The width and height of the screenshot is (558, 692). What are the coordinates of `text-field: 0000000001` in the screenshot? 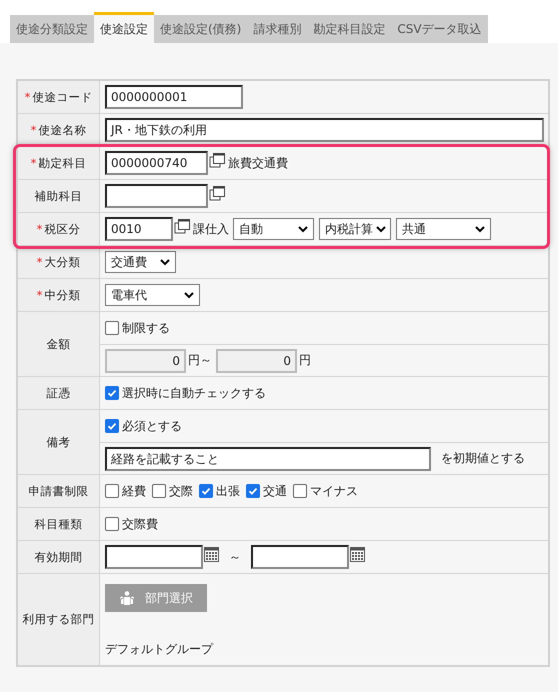 It's located at (174, 97).